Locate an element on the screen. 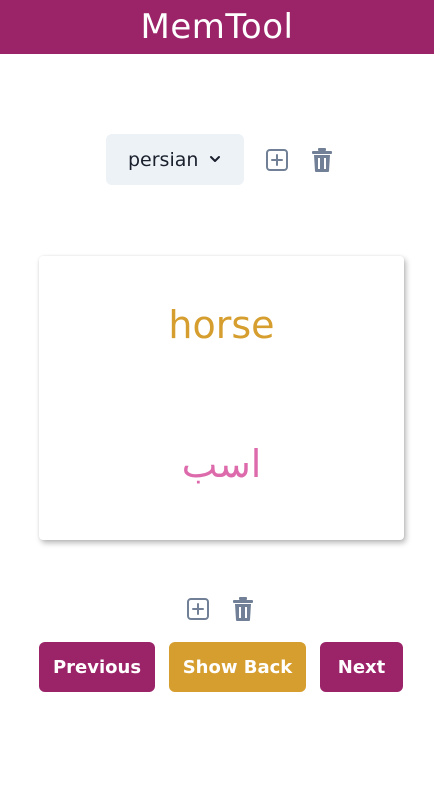 This screenshot has height=789, width=434. delete-card-button is located at coordinates (243, 609).